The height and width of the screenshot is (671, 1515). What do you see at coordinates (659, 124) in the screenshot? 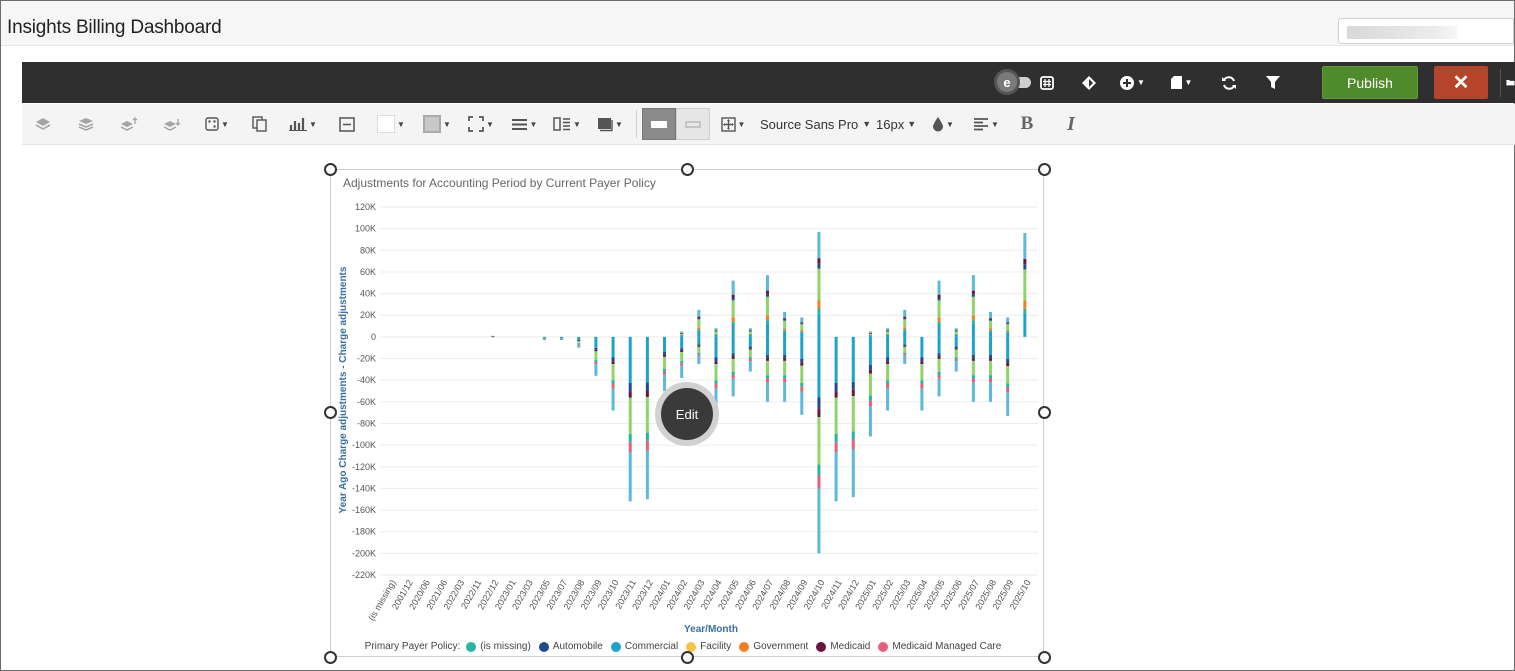
I see `layout-row-icon` at bounding box center [659, 124].